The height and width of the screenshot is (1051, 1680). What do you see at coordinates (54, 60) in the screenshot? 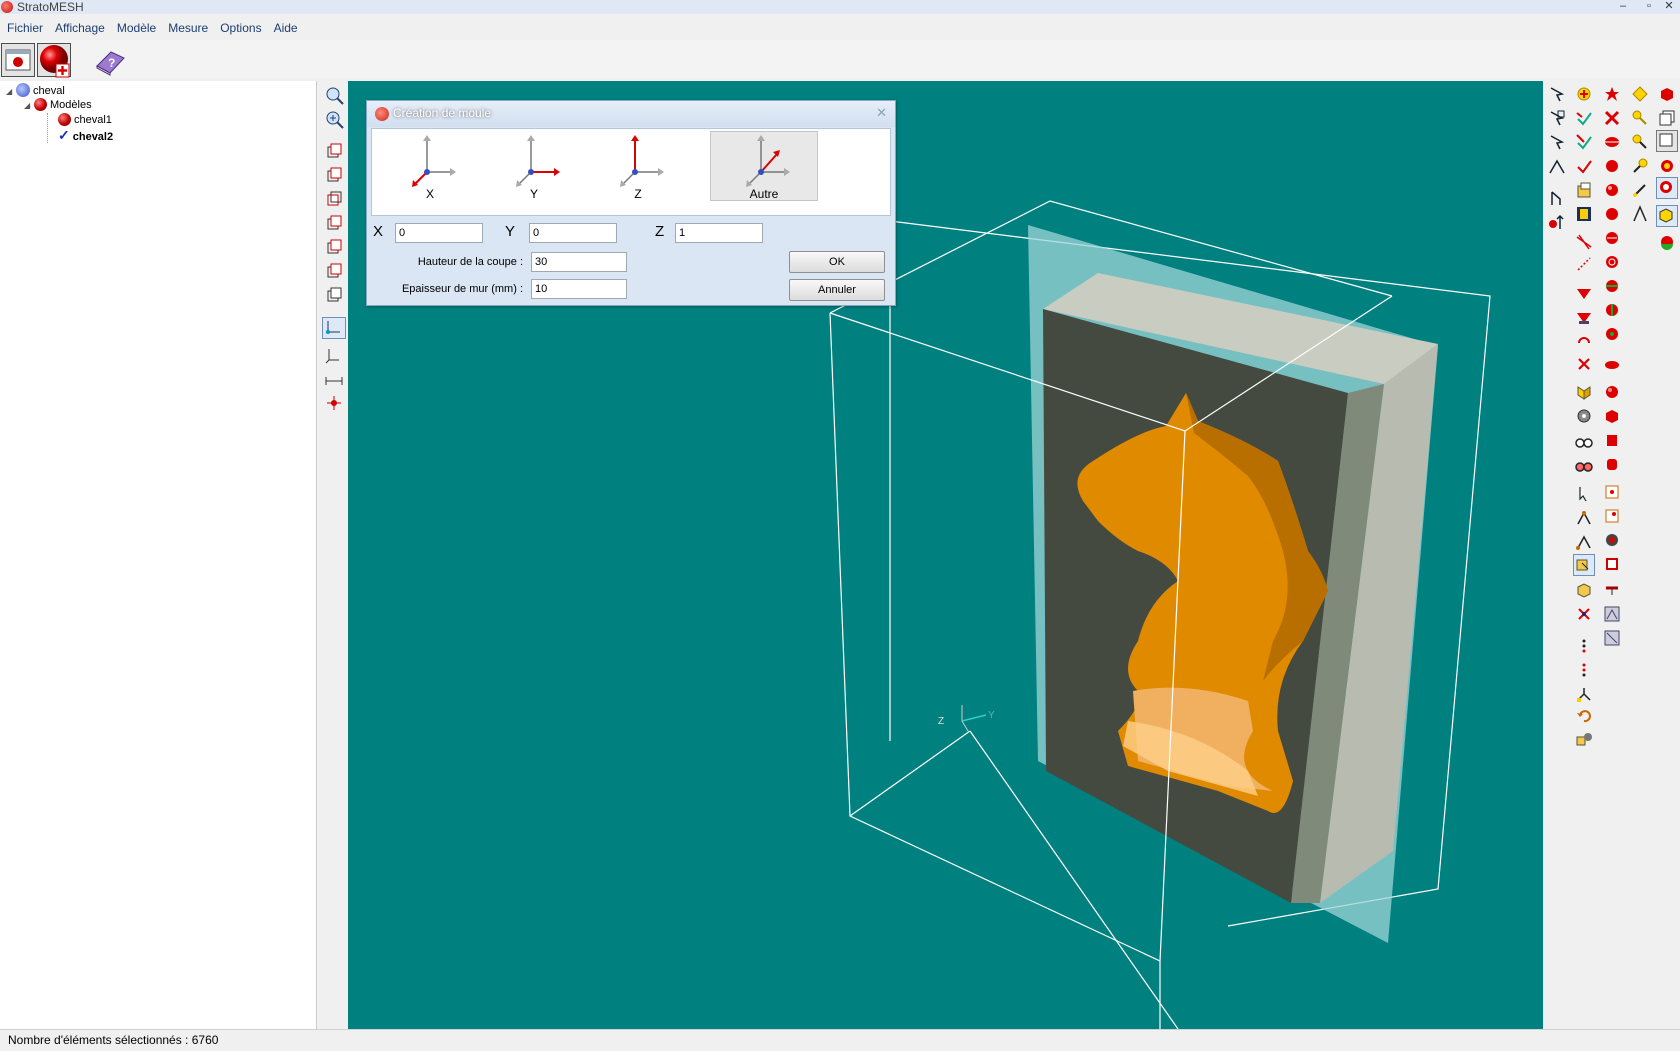
I see `add-model-button` at bounding box center [54, 60].